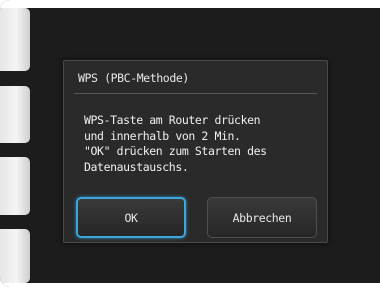 This screenshot has width=380, height=287. Describe the element at coordinates (162, 135) in the screenshot. I see `message-line: und innerhalb von 2 Min.` at that location.